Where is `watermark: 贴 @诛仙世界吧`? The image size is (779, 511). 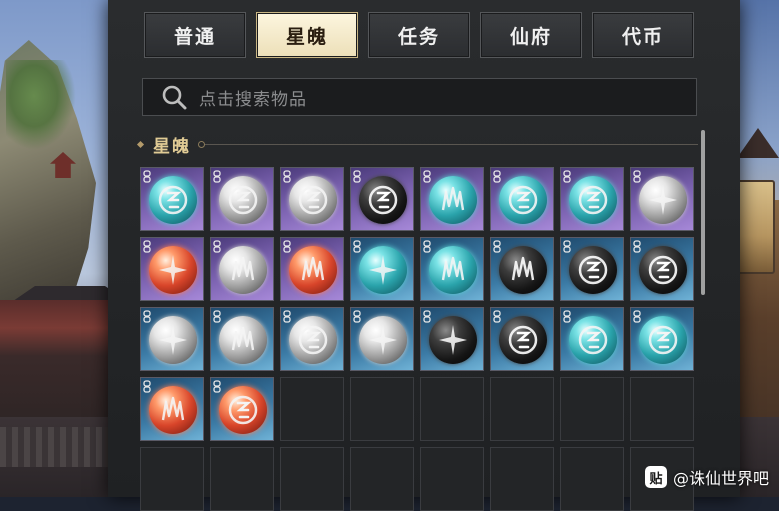
watermark: 贴 @诛仙世界吧 is located at coordinates (706, 477).